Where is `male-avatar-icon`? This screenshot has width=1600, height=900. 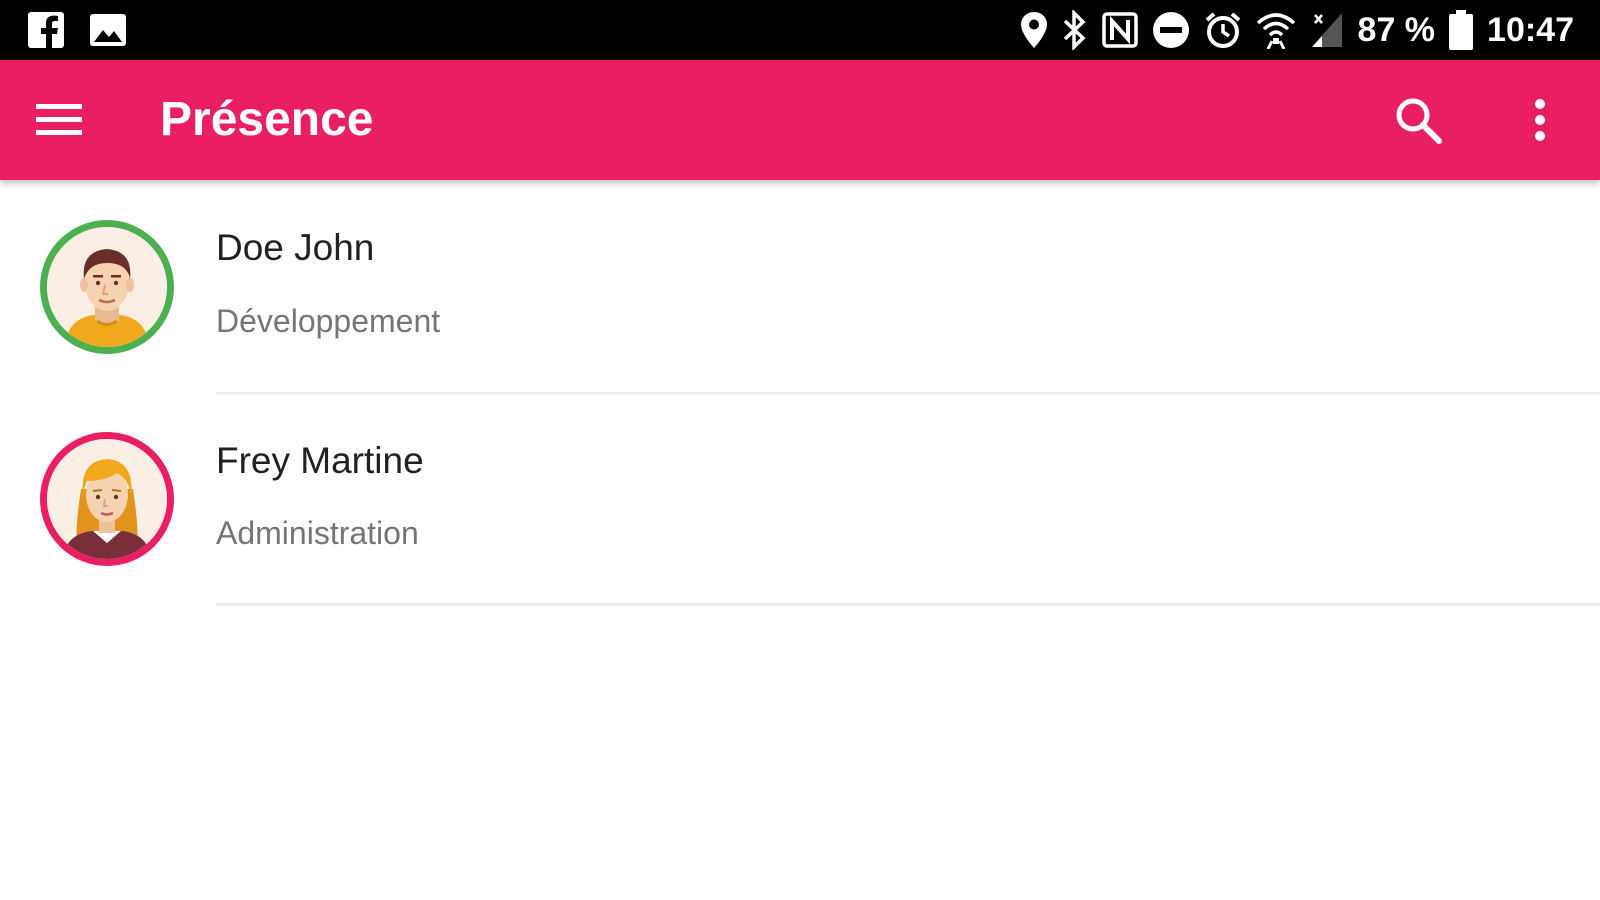 male-avatar-icon is located at coordinates (107, 287).